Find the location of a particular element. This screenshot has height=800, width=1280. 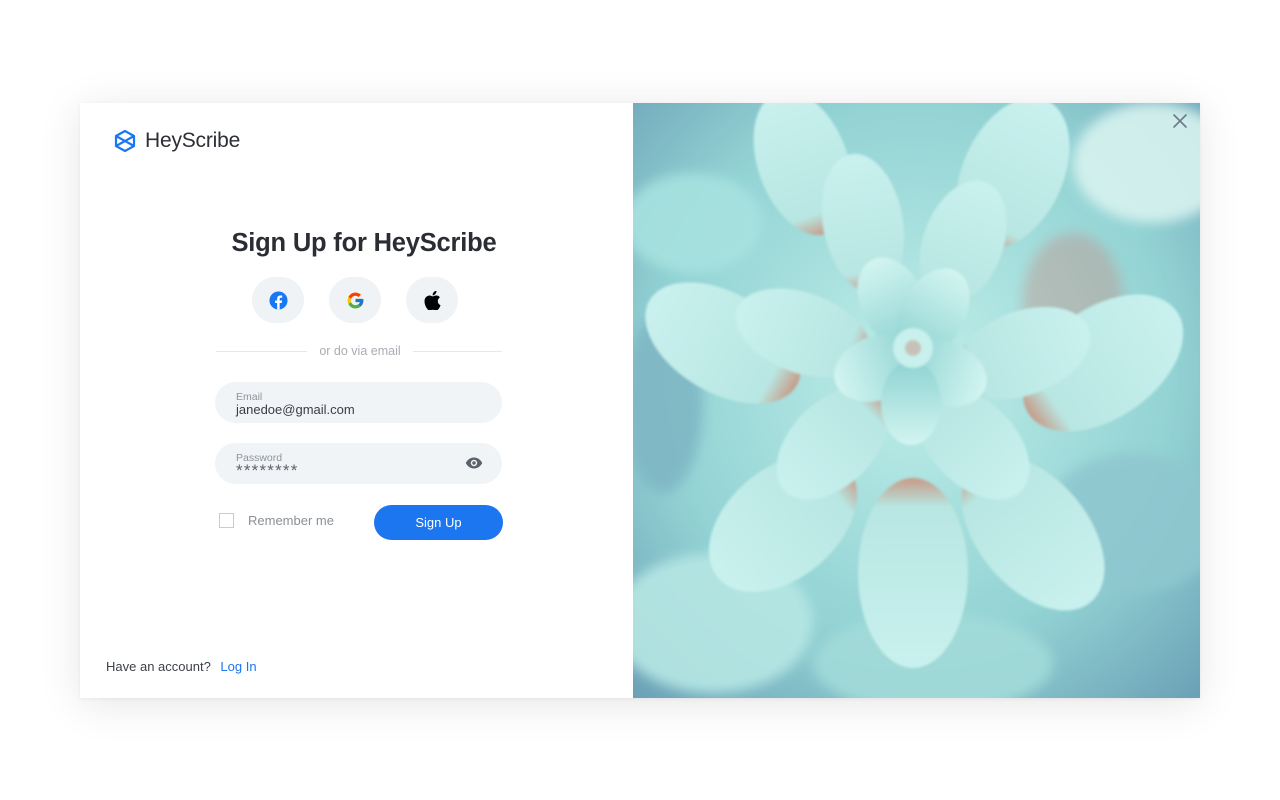

divider-text: or do via email is located at coordinates (360, 351).